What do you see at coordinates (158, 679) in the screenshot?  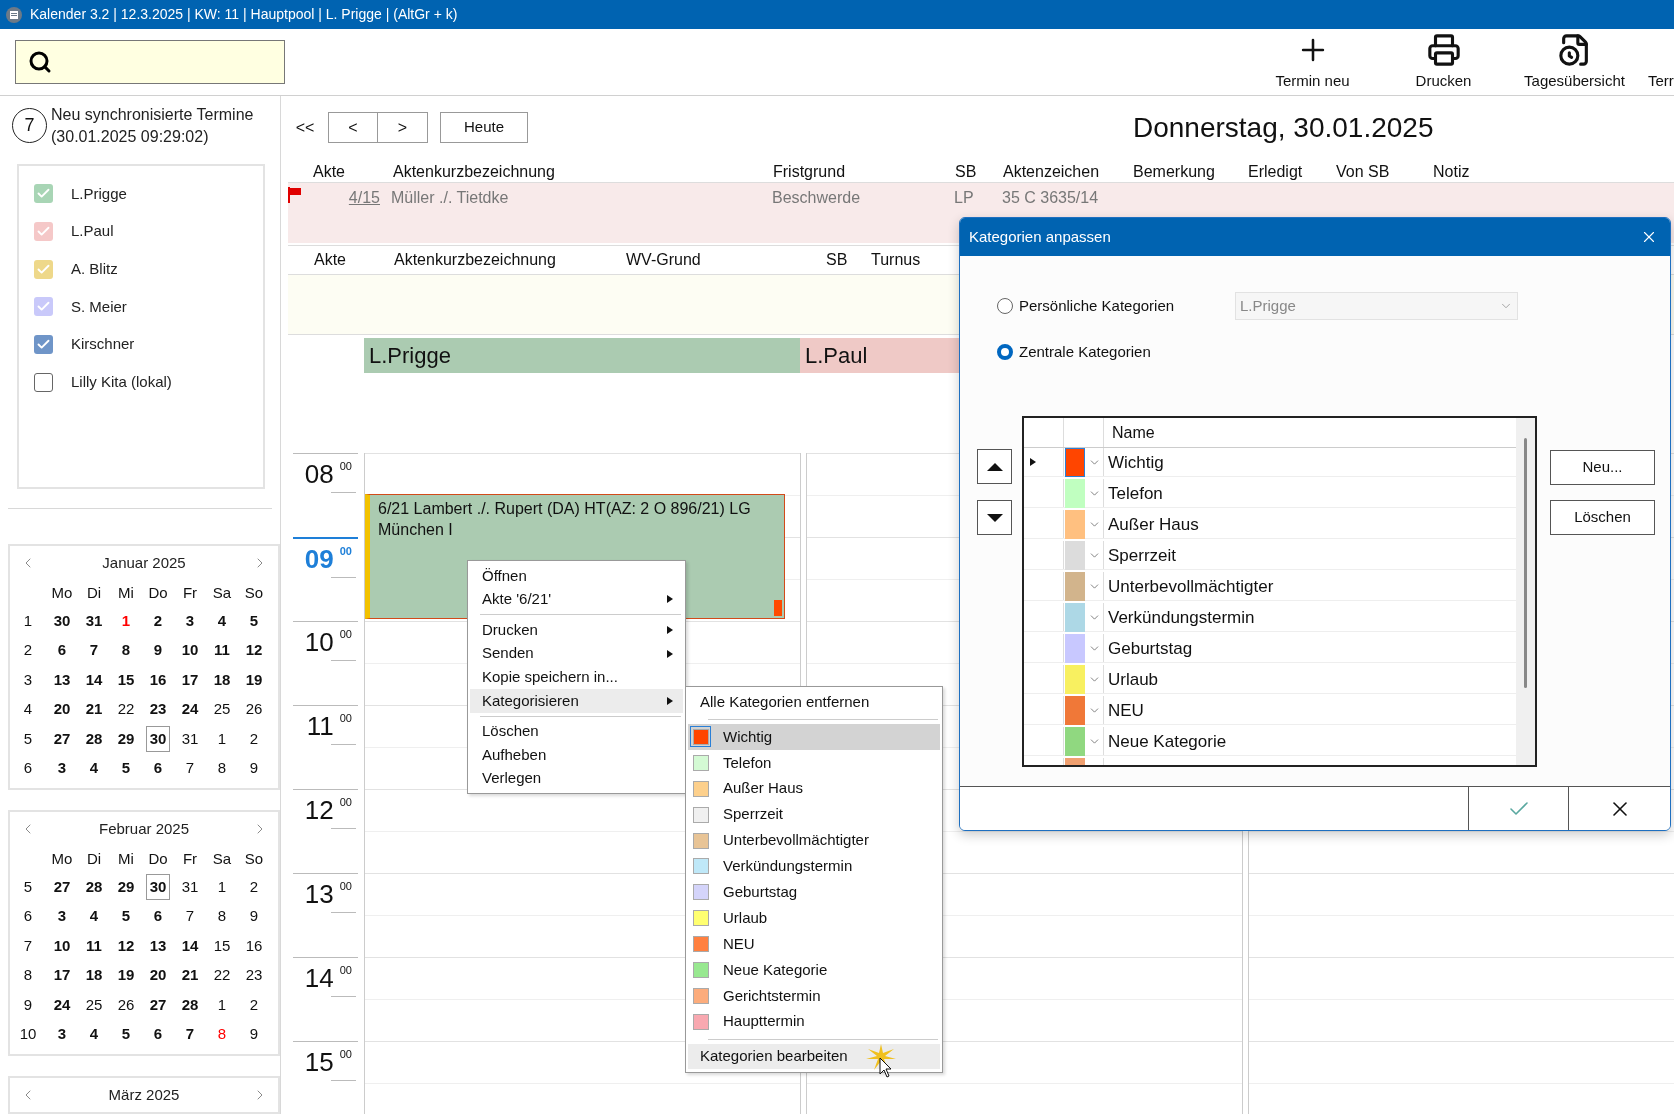 I see `calendar-day: 16` at bounding box center [158, 679].